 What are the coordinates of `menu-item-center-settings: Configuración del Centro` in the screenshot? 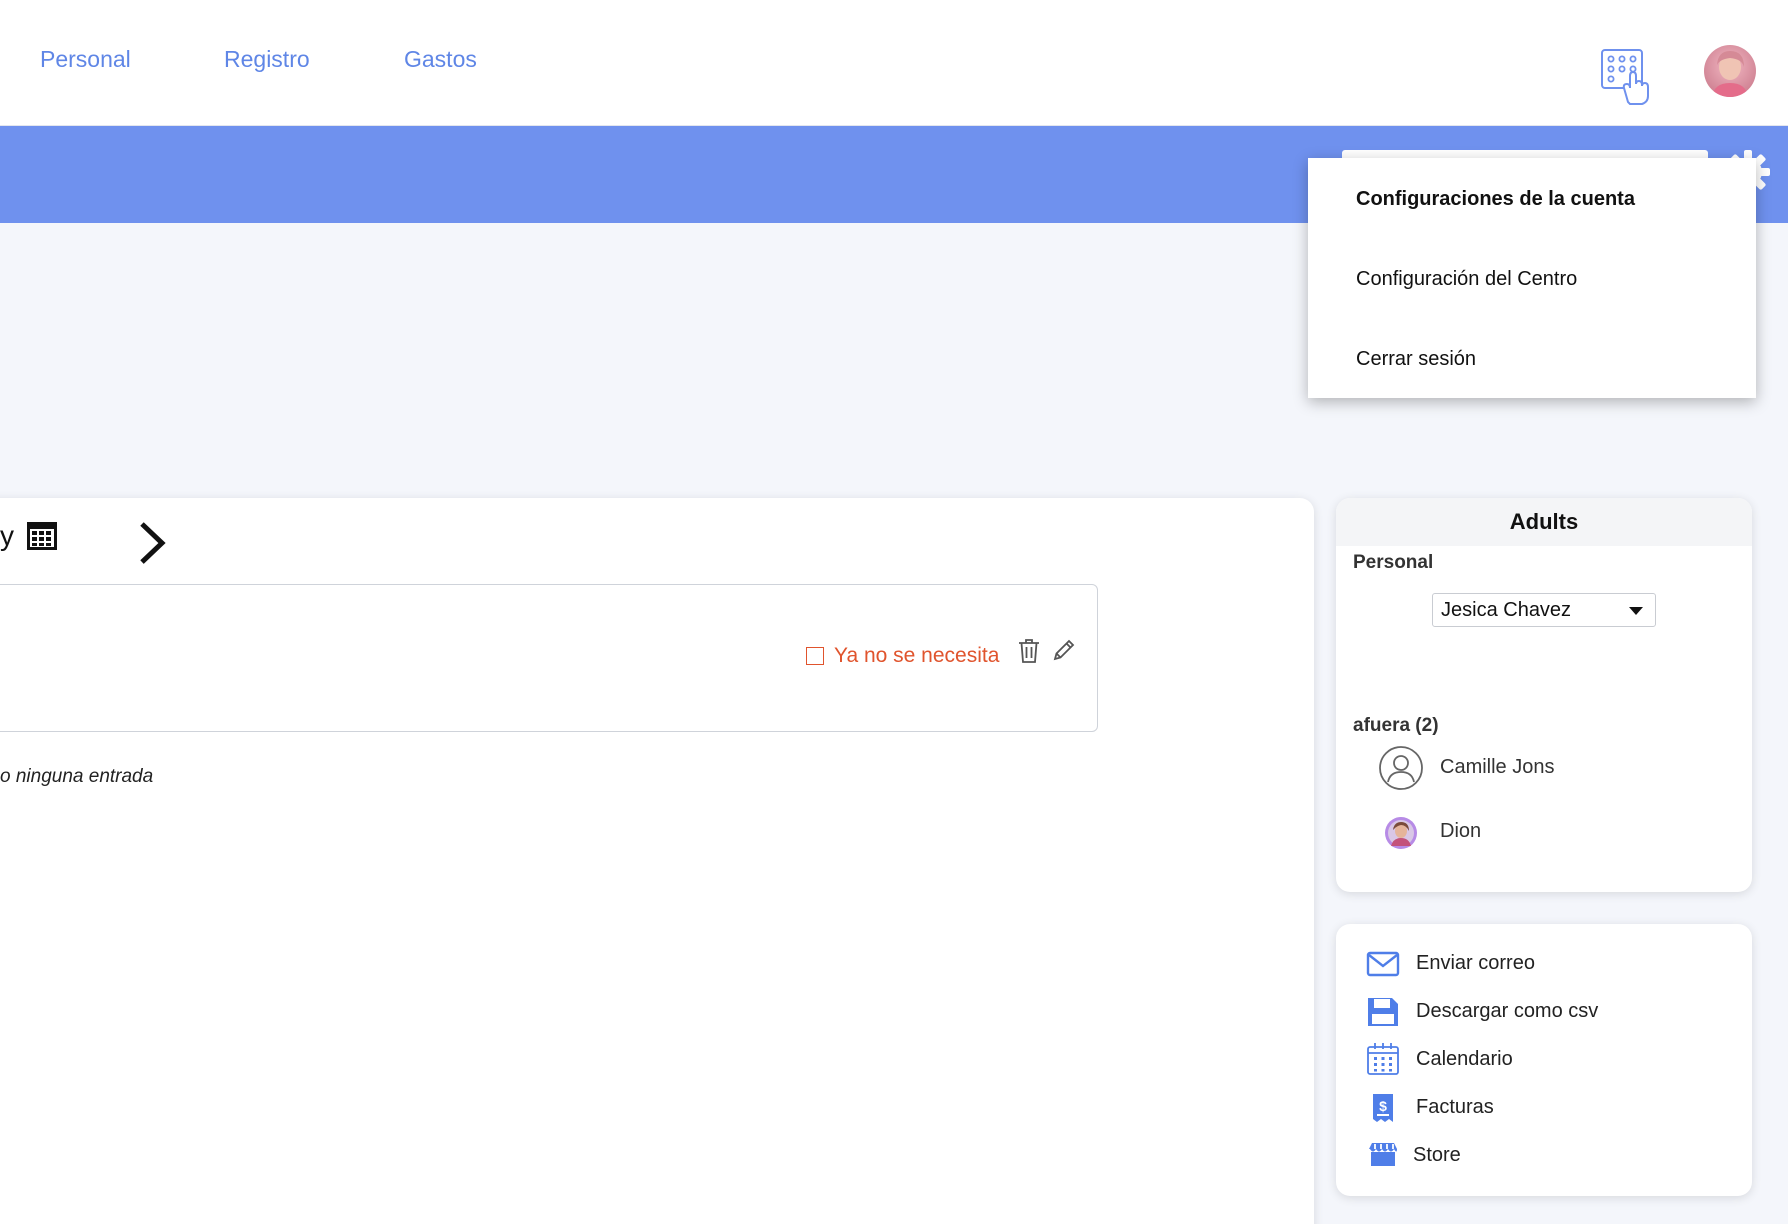 It's located at (1466, 279).